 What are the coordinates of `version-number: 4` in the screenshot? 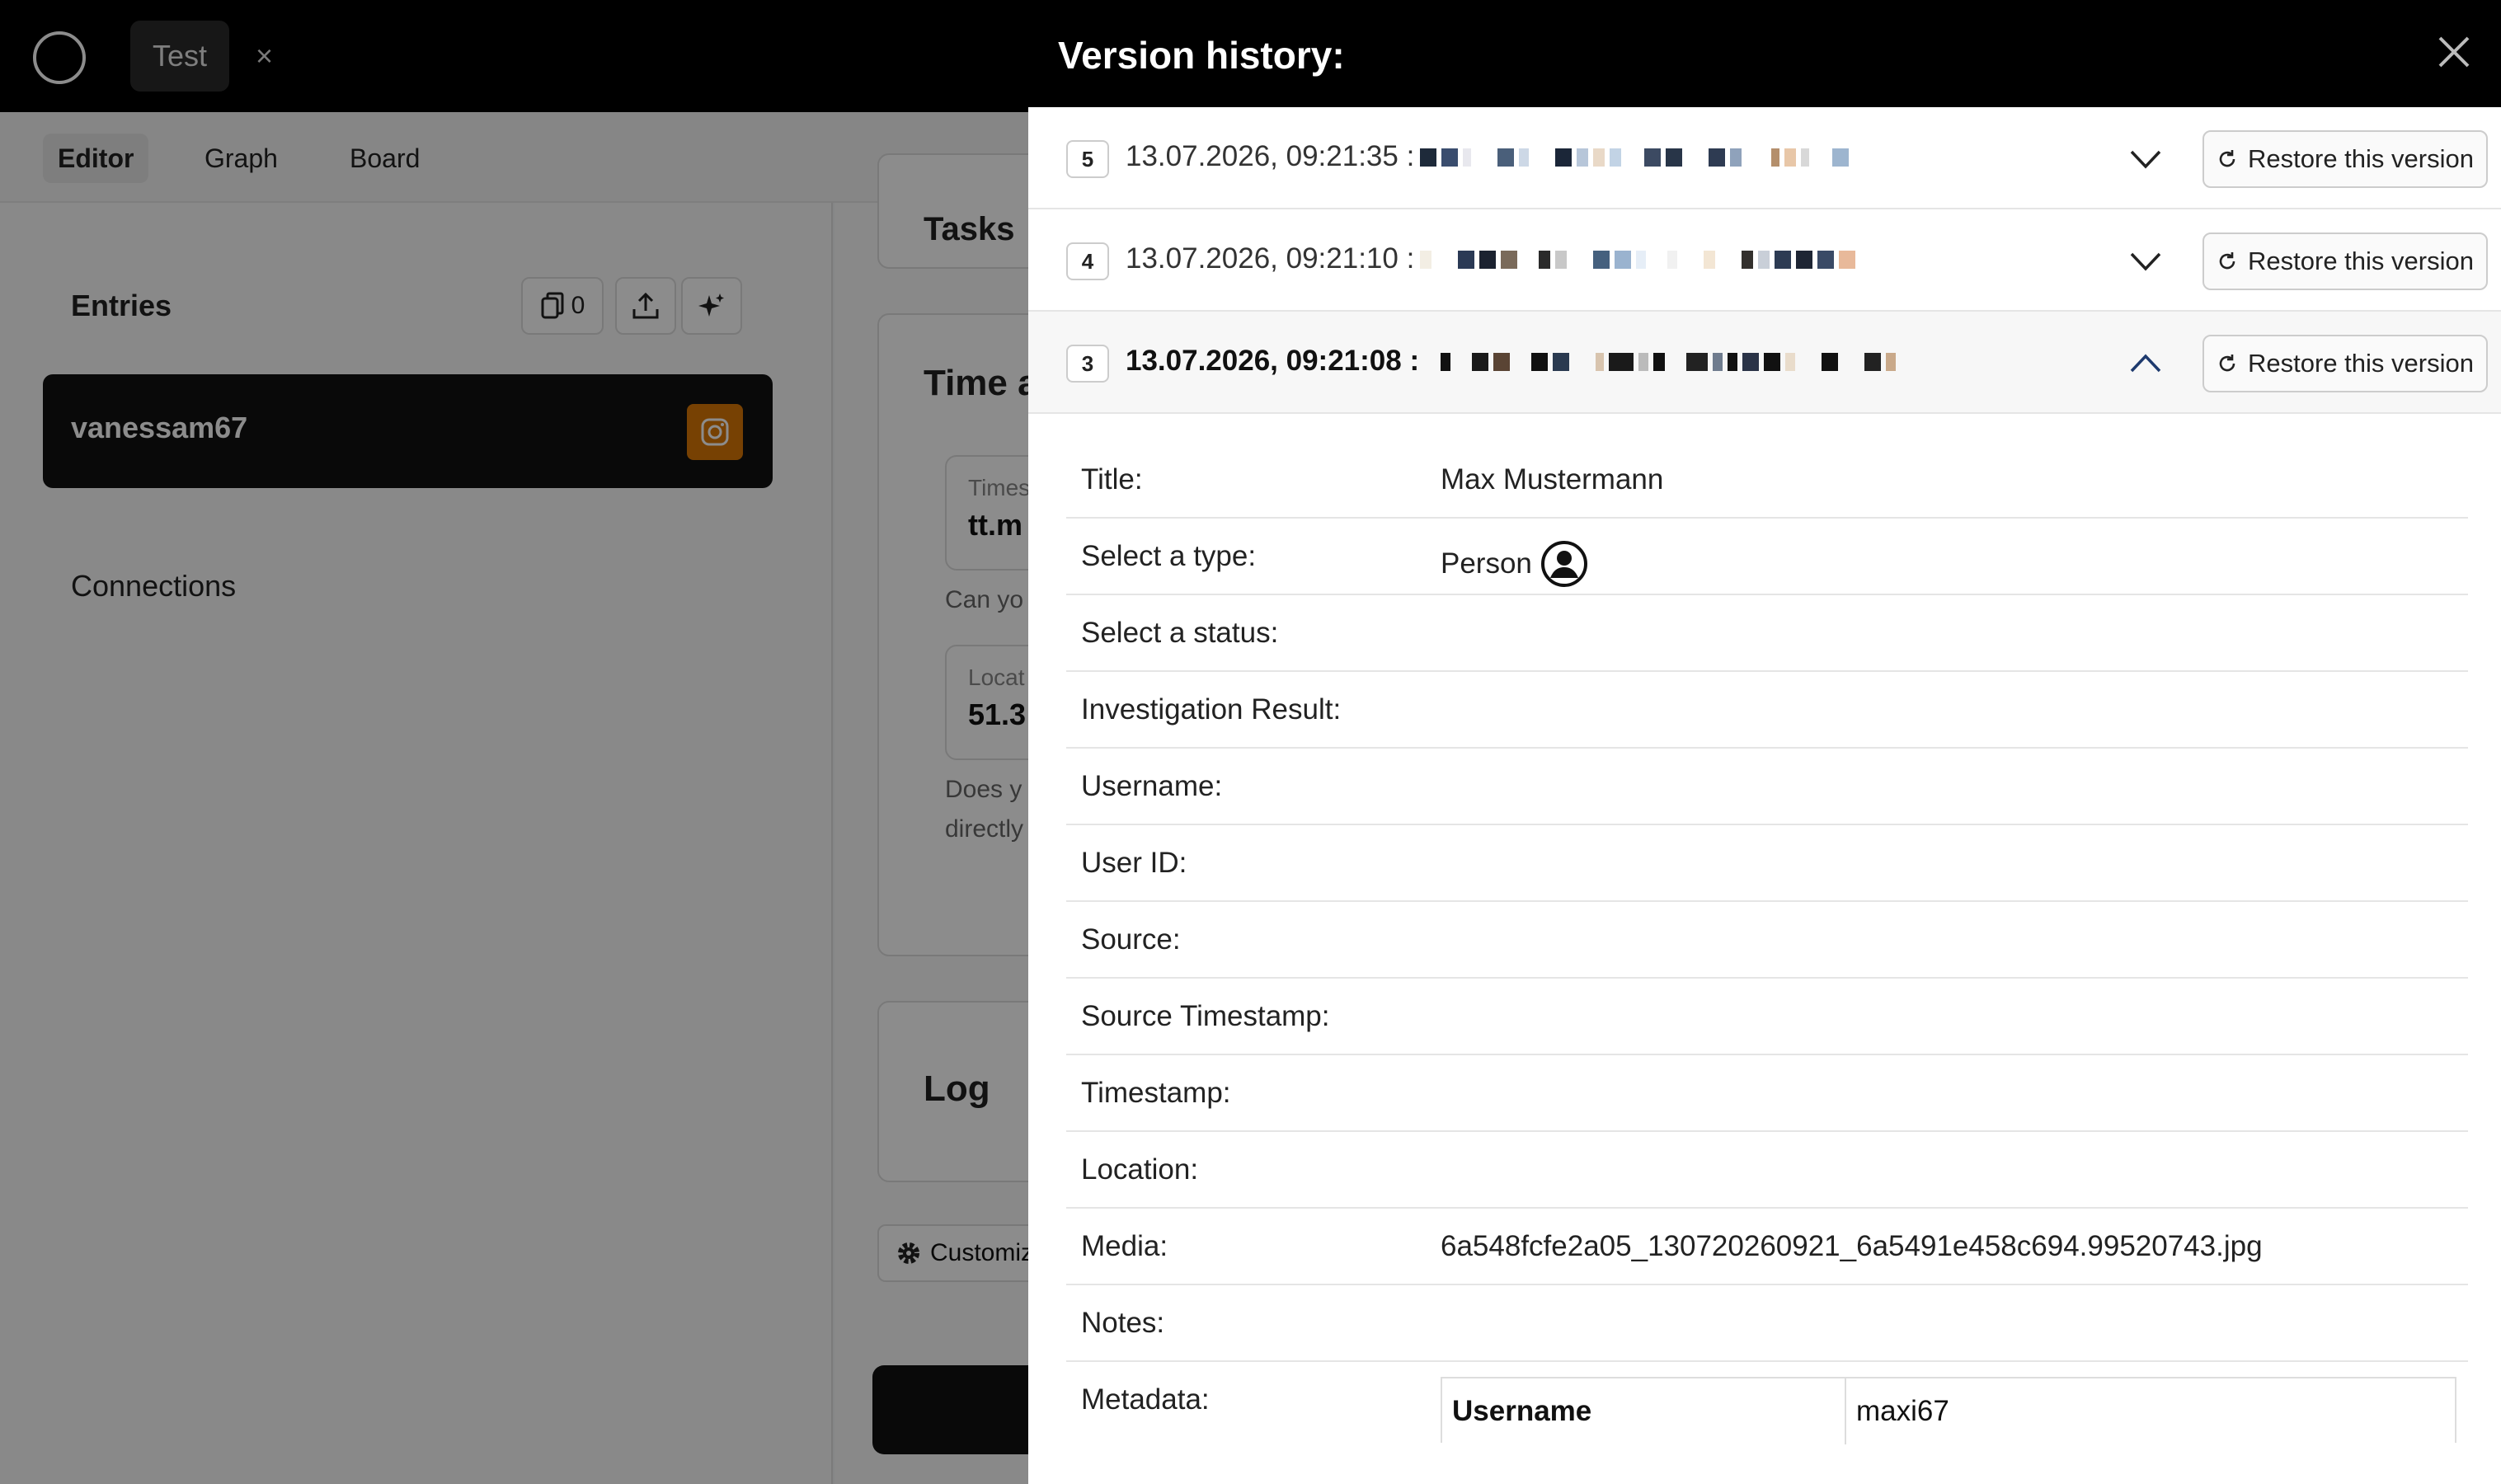 It's located at (1087, 261).